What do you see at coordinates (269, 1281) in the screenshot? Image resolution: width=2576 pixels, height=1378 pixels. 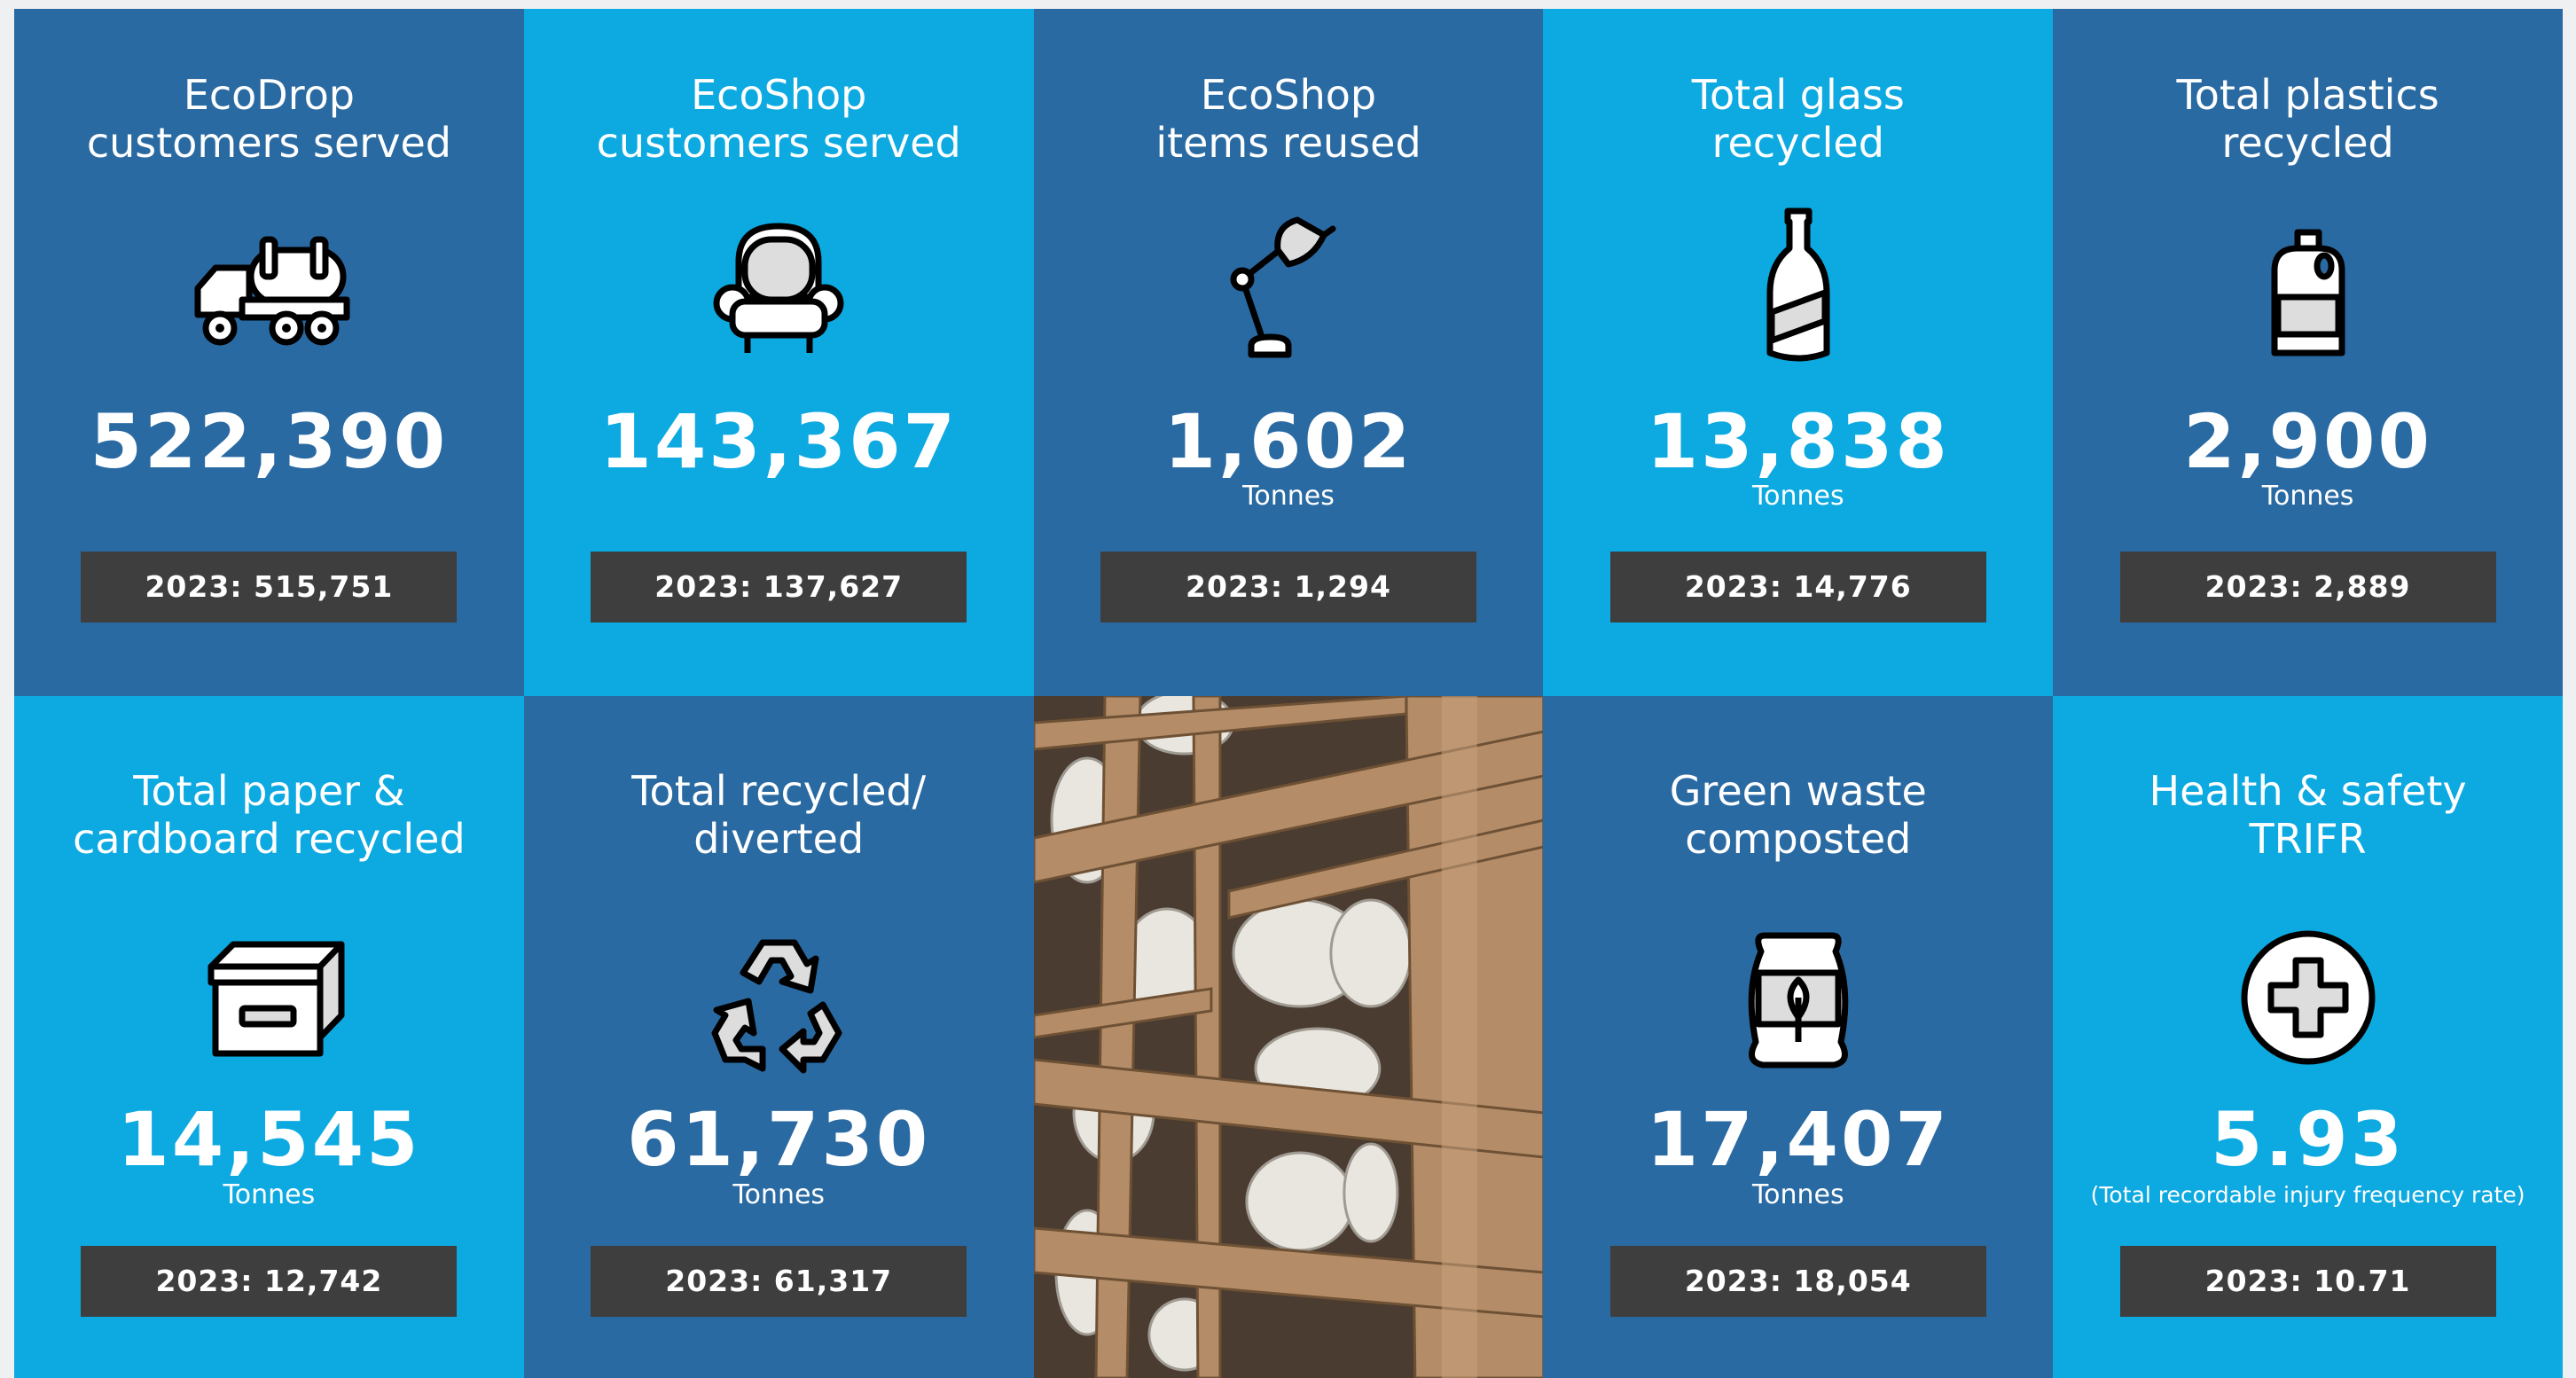 I see `previous-year-badge: 2023: 12,742` at bounding box center [269, 1281].